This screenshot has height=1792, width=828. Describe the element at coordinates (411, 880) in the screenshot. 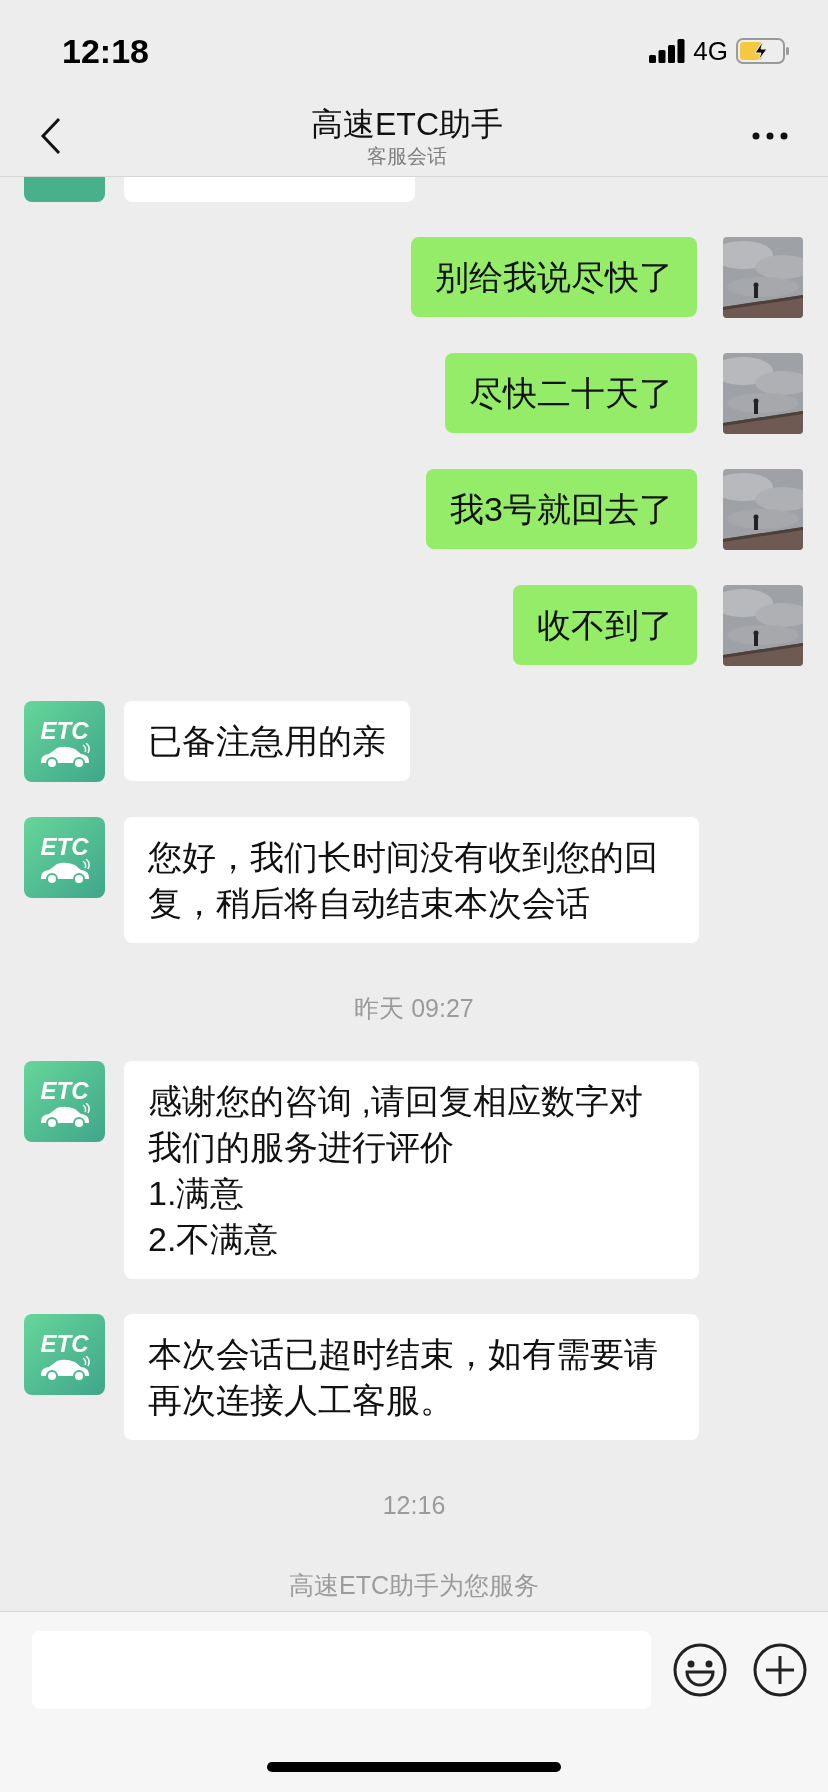

I see `message-bubble: 您好，我们长时间没有收到您的回复，稍后将自动结束本次会话` at that location.